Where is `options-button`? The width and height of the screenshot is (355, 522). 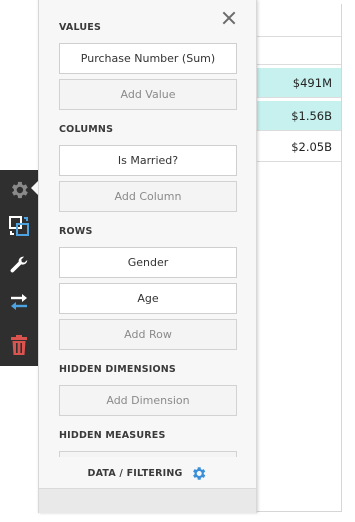 options-button is located at coordinates (19, 265).